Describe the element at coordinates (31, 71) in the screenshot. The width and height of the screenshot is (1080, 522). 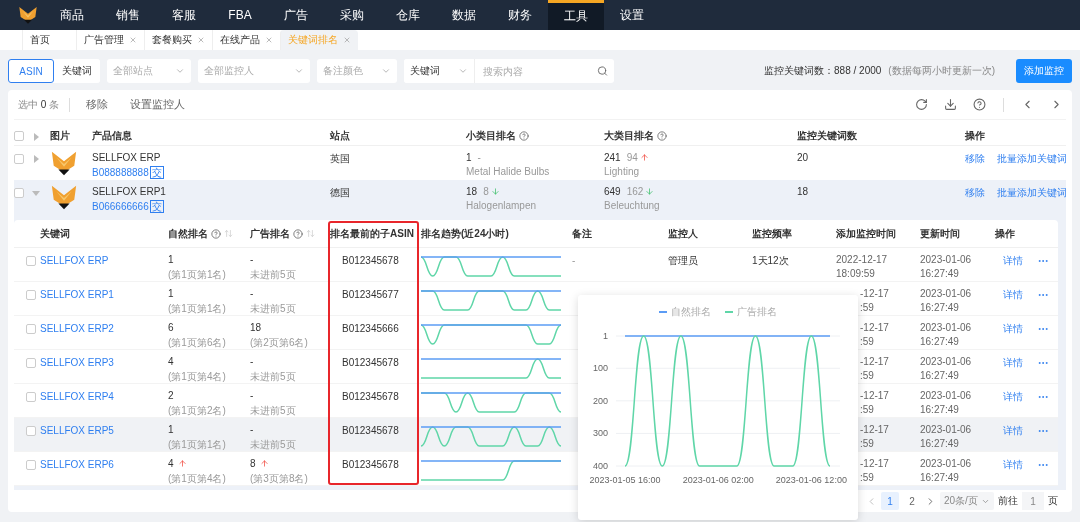
I see `mode-toggle: ASIN` at that location.